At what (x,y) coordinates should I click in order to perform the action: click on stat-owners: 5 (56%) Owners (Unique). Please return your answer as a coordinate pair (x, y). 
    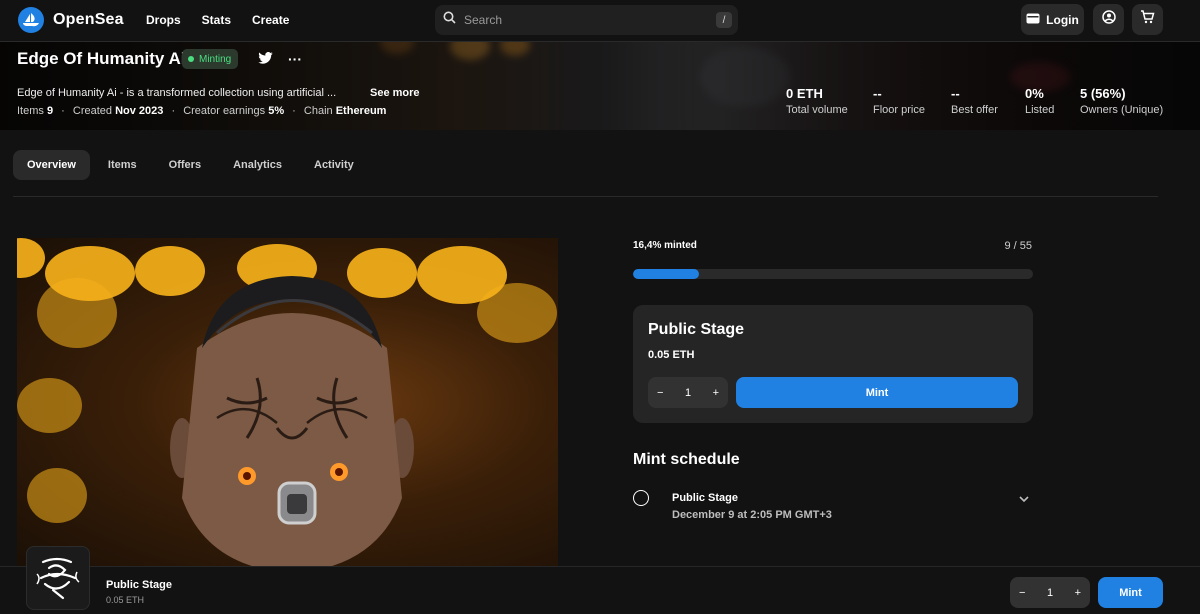
    Looking at the image, I should click on (1121, 101).